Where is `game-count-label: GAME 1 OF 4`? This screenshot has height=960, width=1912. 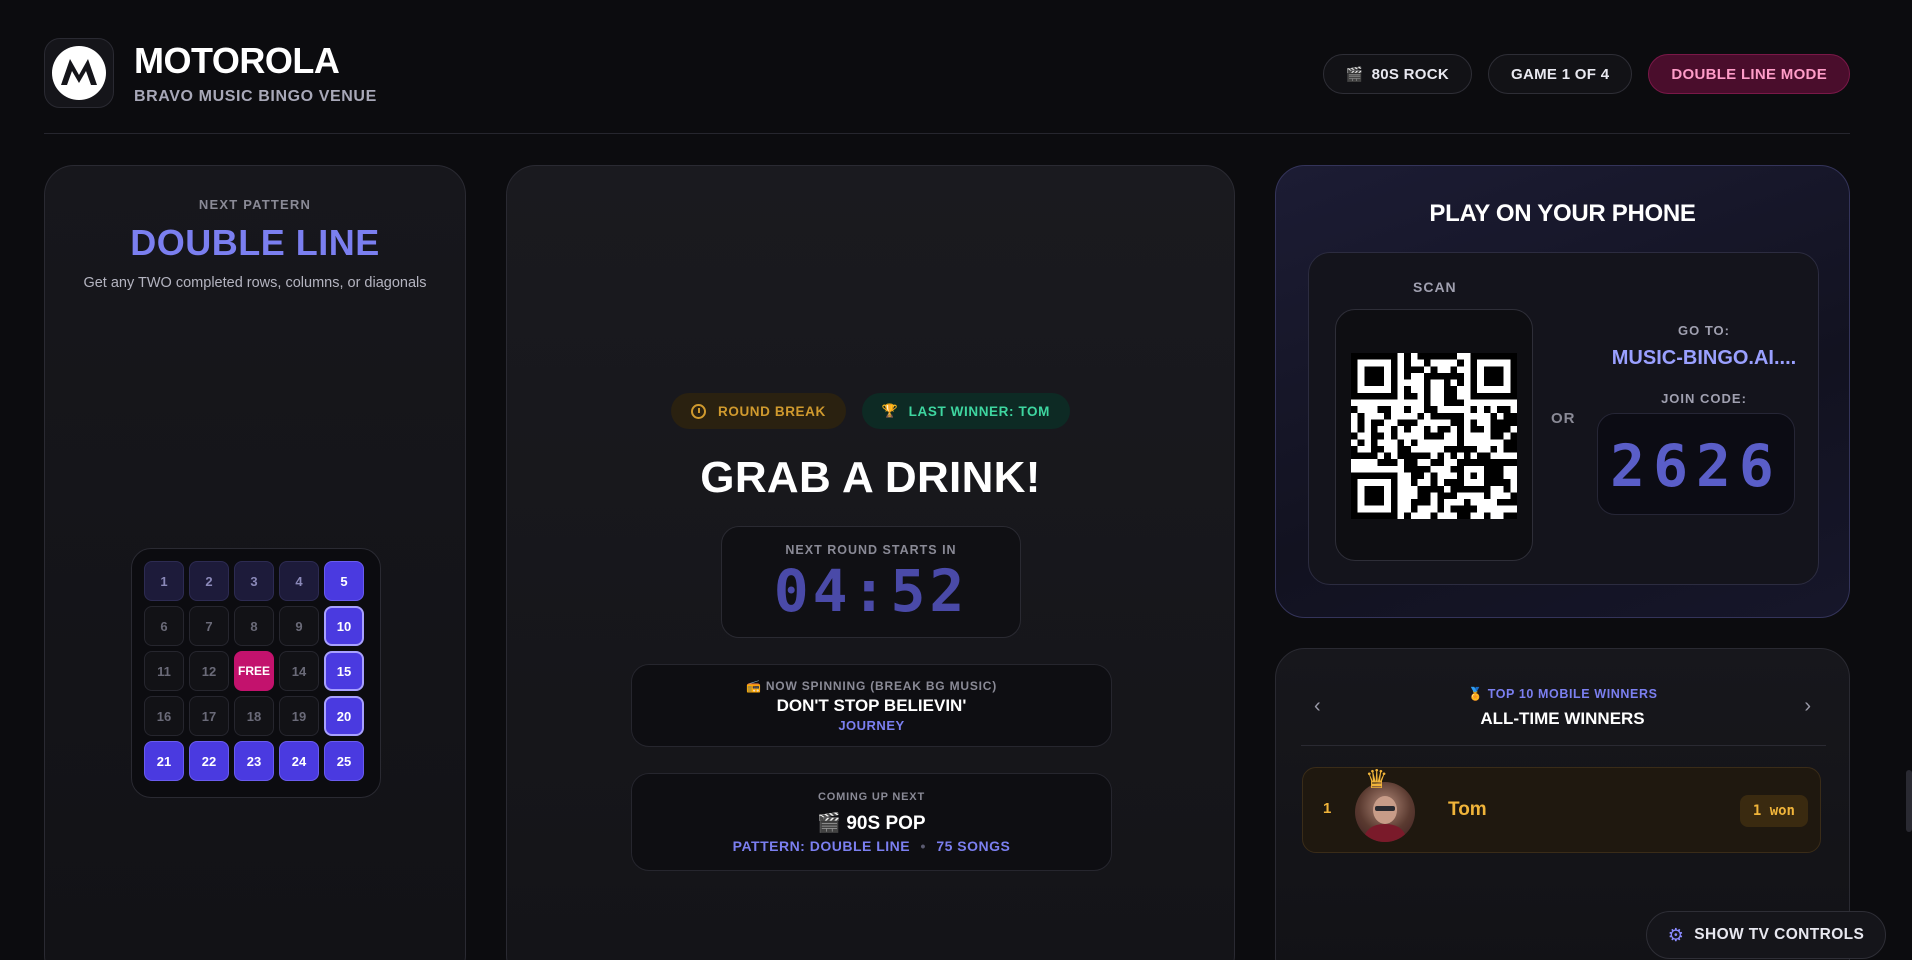 game-count-label: GAME 1 OF 4 is located at coordinates (1560, 74).